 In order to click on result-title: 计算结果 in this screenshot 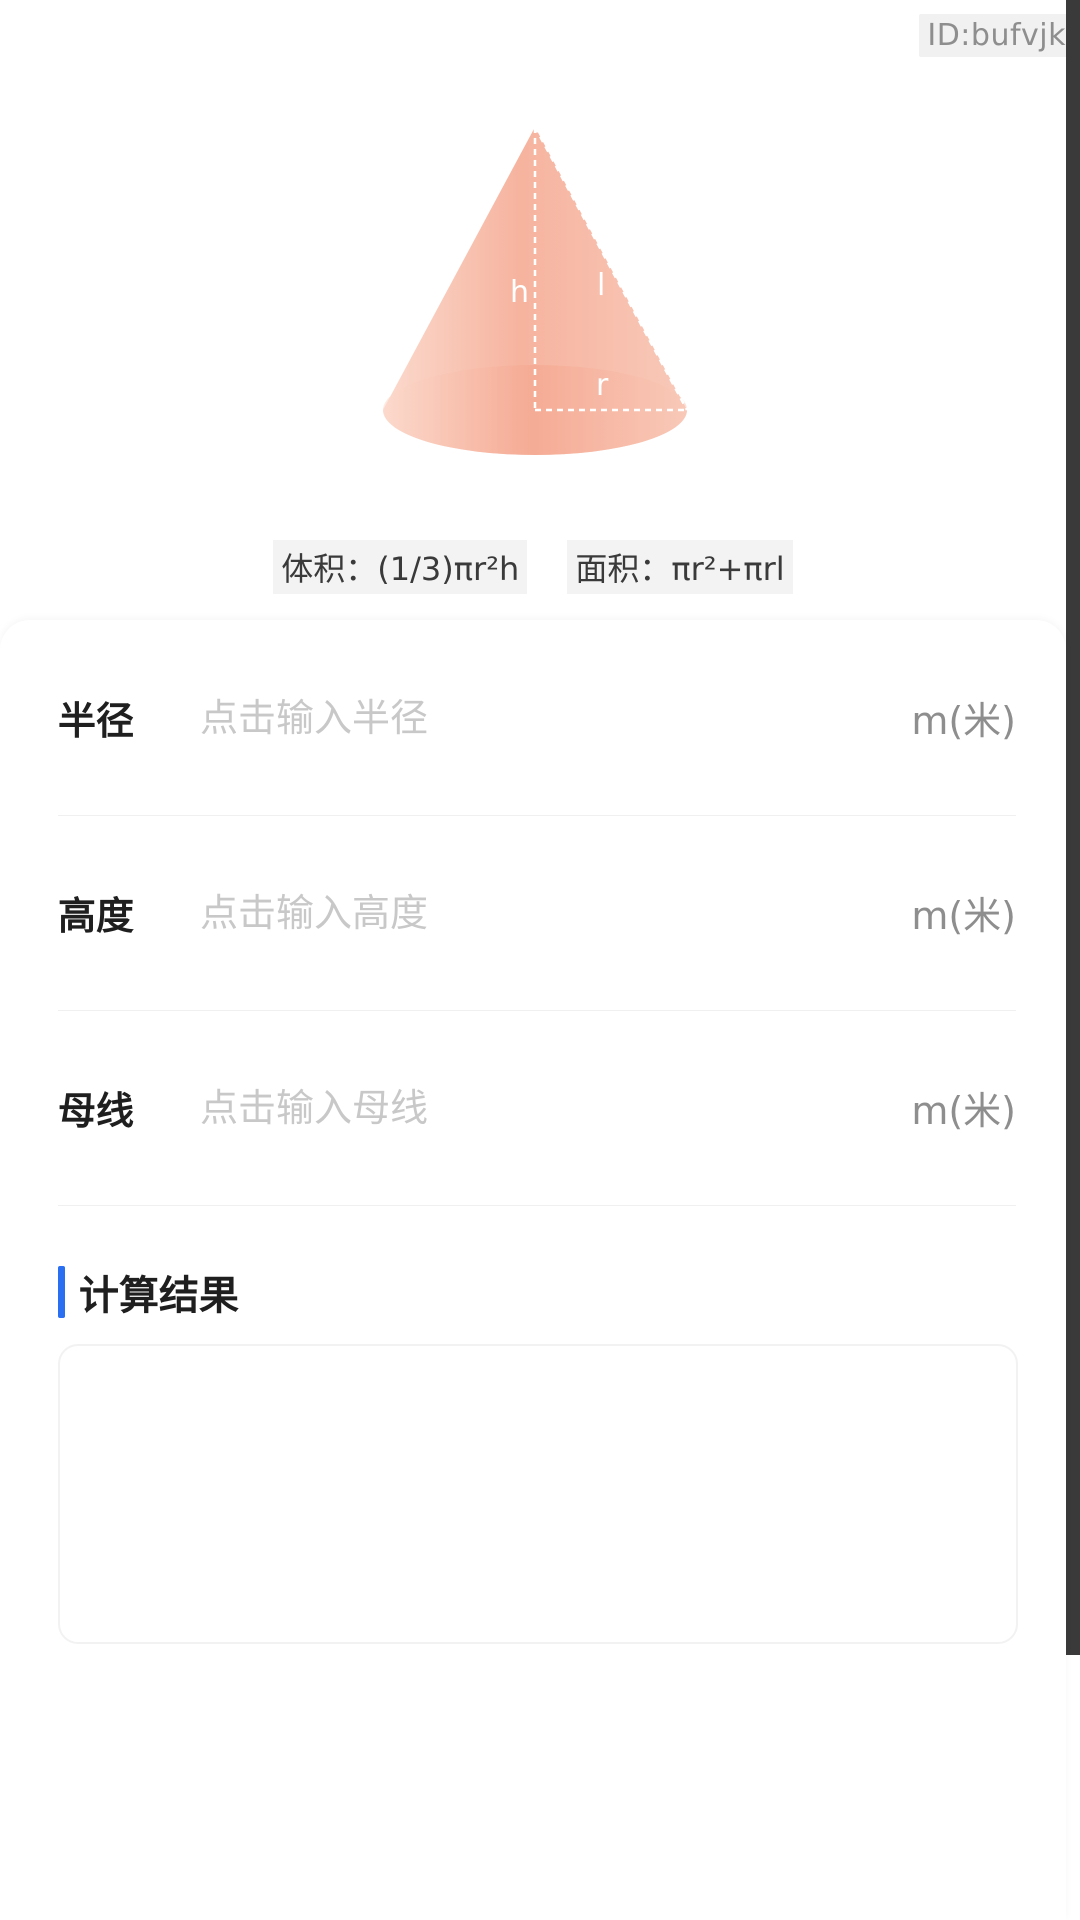, I will do `click(148, 1292)`.